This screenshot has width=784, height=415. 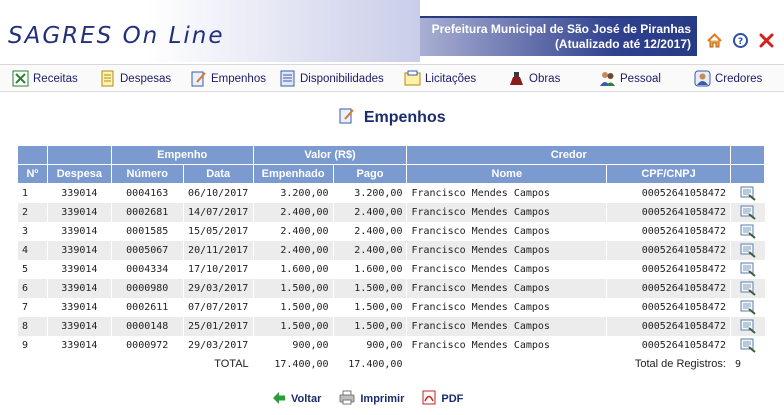 I want to click on menu-label: Credores, so click(x=739, y=78).